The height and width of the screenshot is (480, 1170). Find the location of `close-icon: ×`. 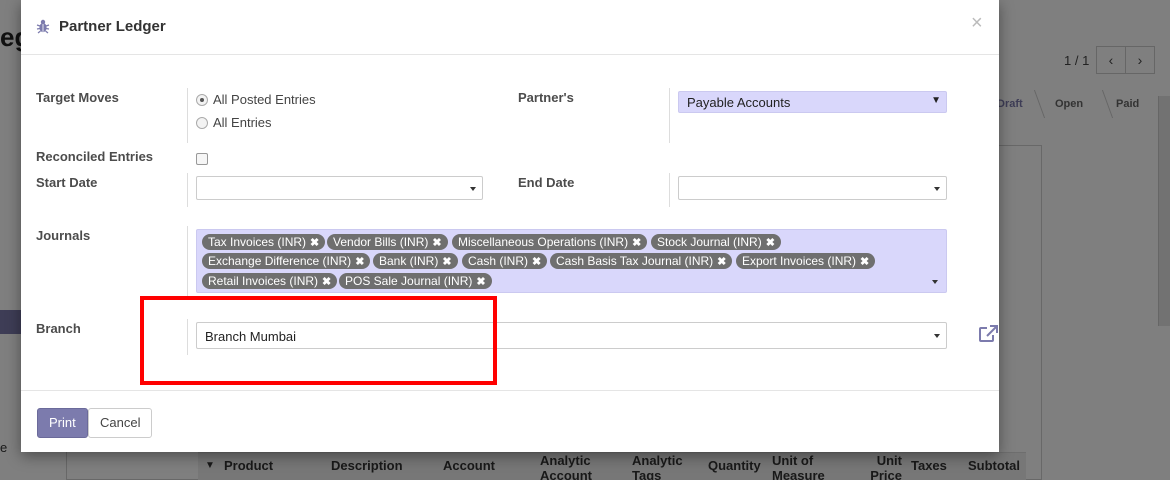

close-icon: × is located at coordinates (977, 23).